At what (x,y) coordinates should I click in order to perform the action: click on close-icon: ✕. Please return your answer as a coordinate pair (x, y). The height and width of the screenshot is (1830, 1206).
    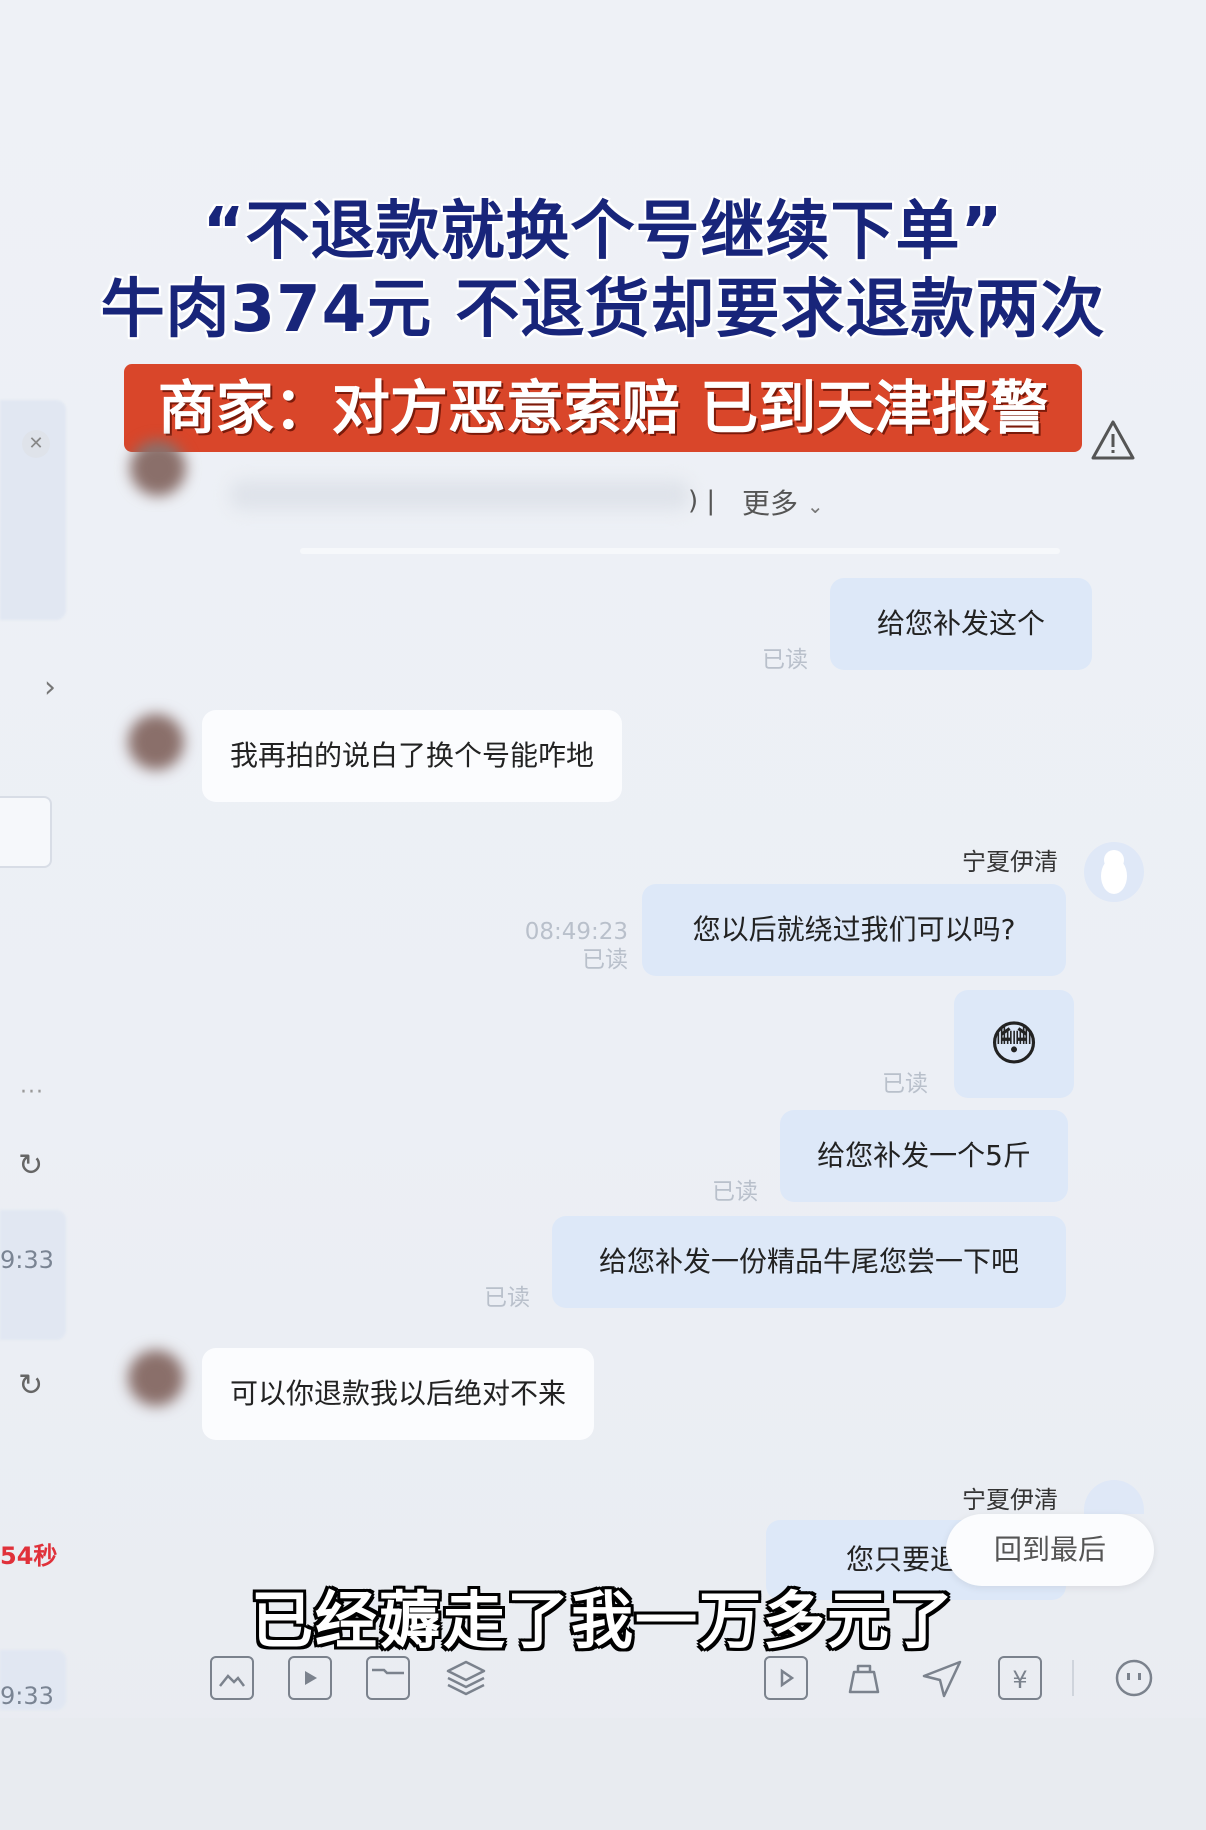
    Looking at the image, I should click on (36, 444).